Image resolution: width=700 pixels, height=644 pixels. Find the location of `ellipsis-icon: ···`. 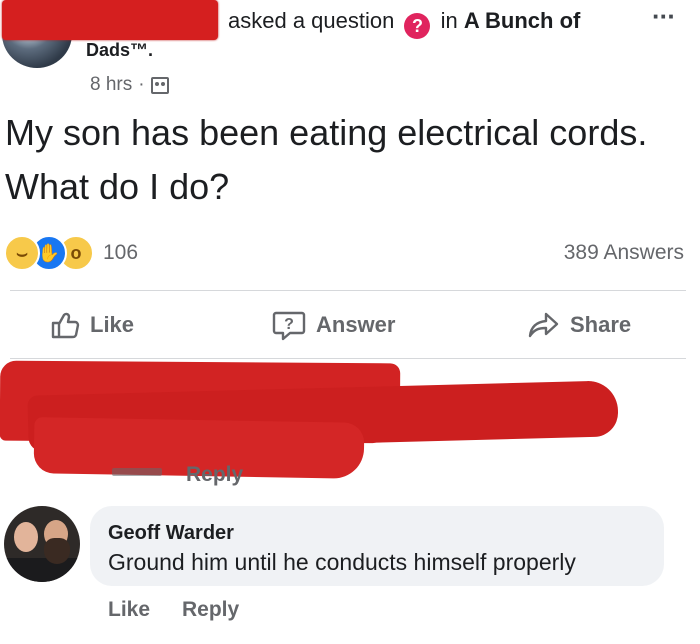

ellipsis-icon: ··· is located at coordinates (664, 16).